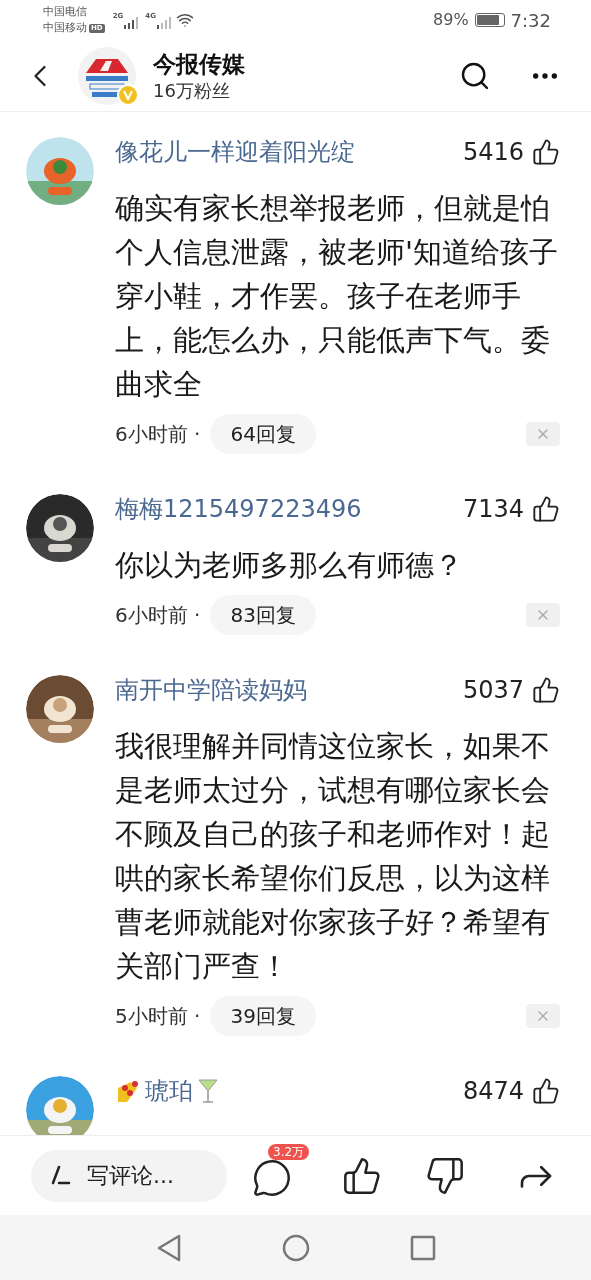 The height and width of the screenshot is (1280, 591). I want to click on comment-count-badge: 3.2万, so click(289, 1151).